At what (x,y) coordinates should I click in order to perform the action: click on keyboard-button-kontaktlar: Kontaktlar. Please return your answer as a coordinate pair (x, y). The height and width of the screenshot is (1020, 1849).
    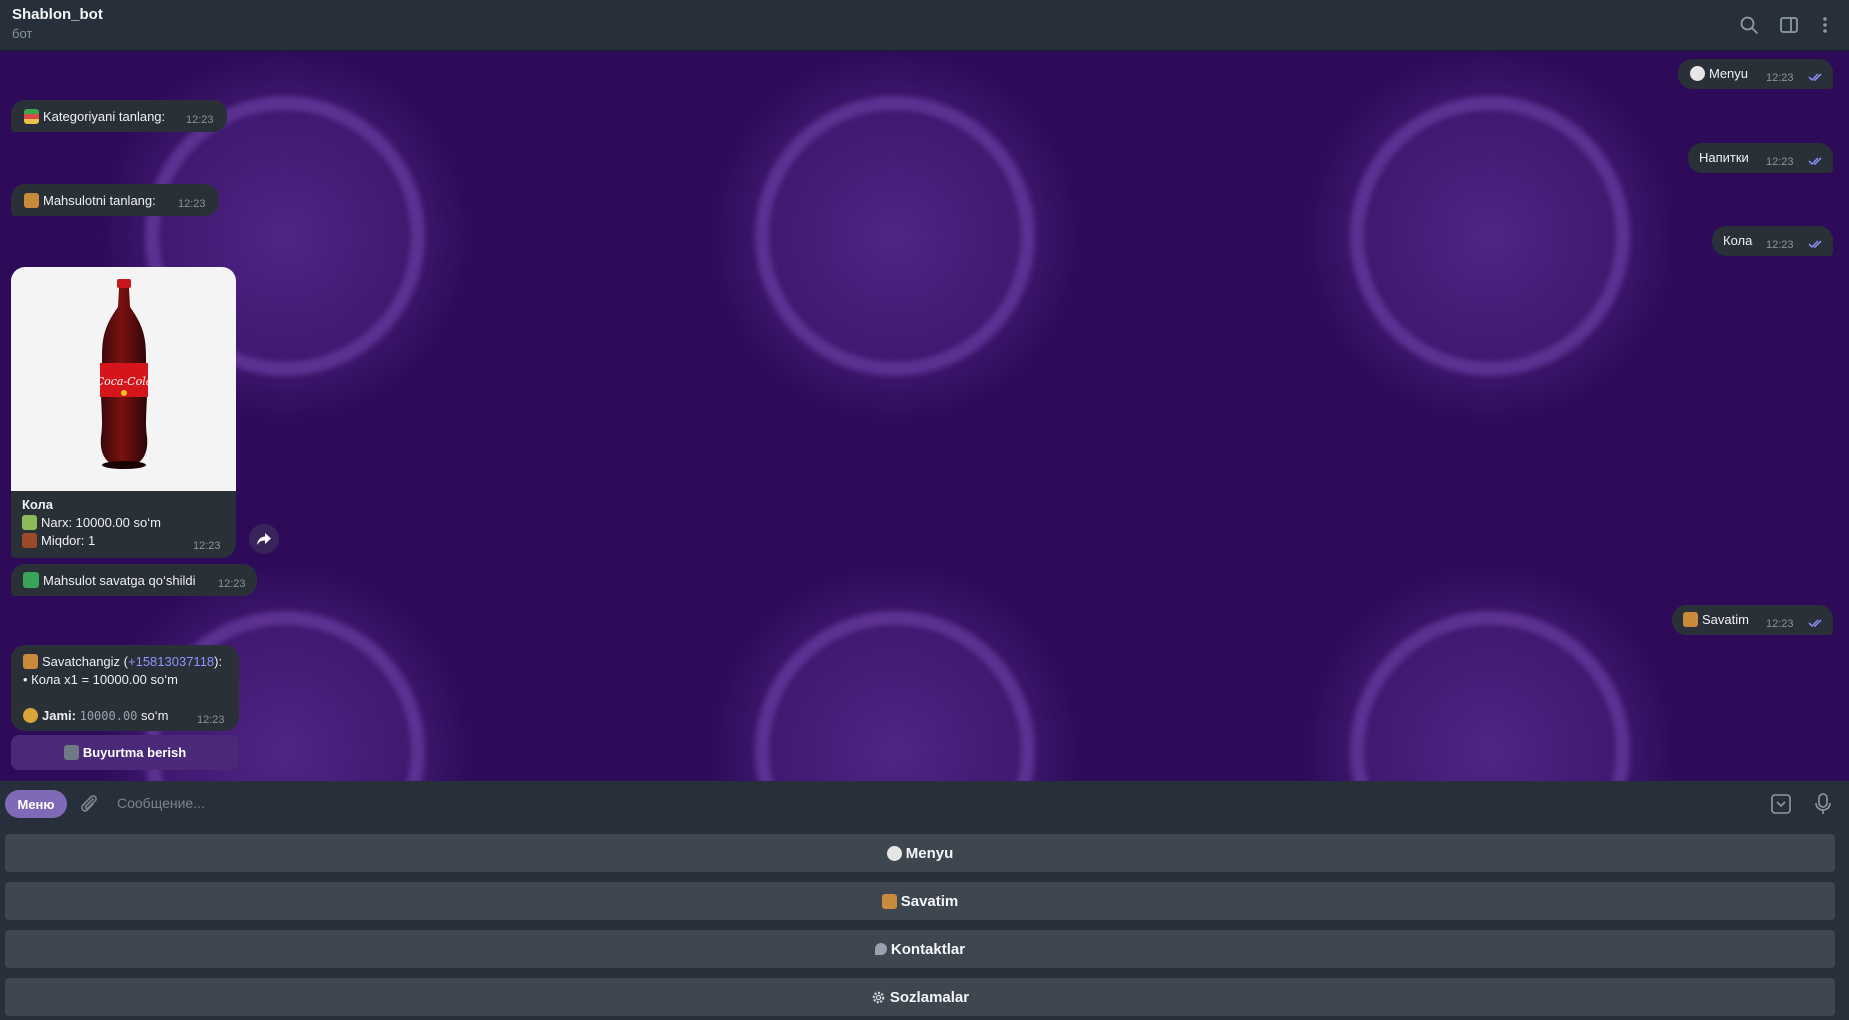
    Looking at the image, I should click on (920, 949).